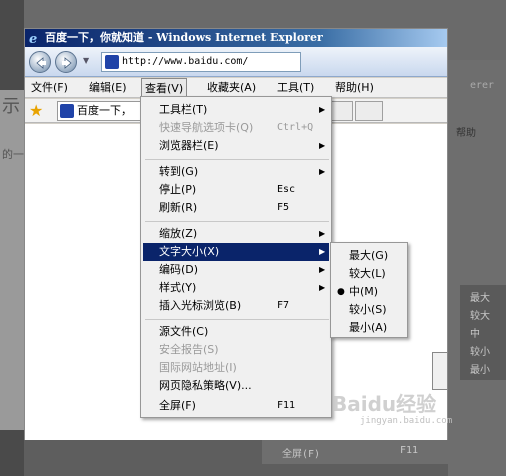 This screenshot has height=476, width=506. What do you see at coordinates (295, 127) in the screenshot?
I see `menu-item-shortcut: Ctrl+Q` at bounding box center [295, 127].